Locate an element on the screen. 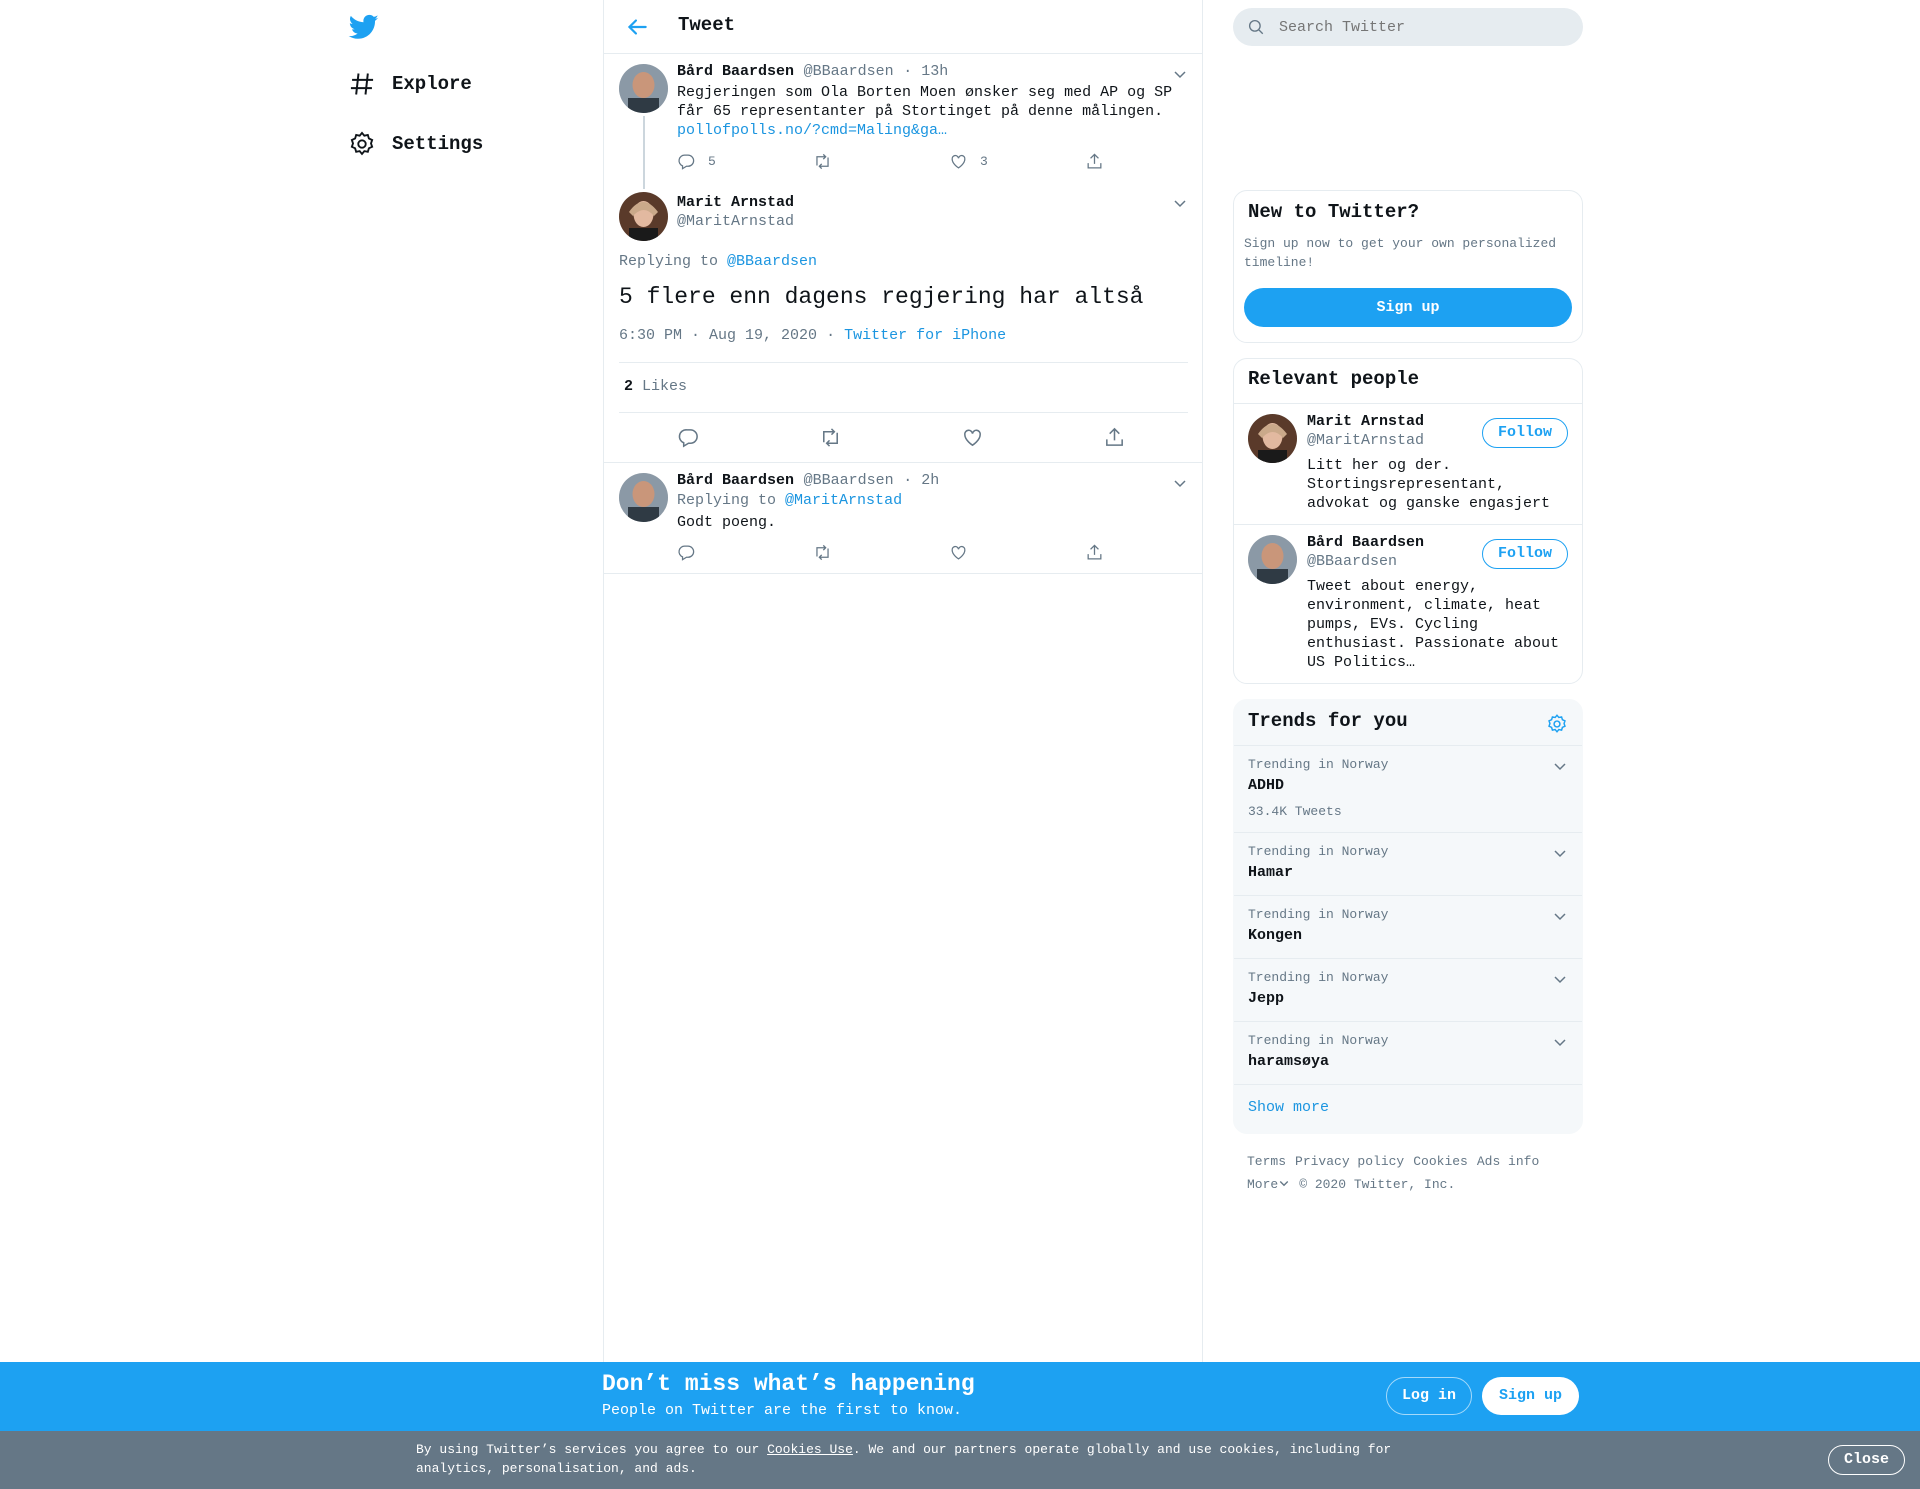 Image resolution: width=1920 pixels, height=1489 pixels. tweet-time: · 13h is located at coordinates (925, 71).